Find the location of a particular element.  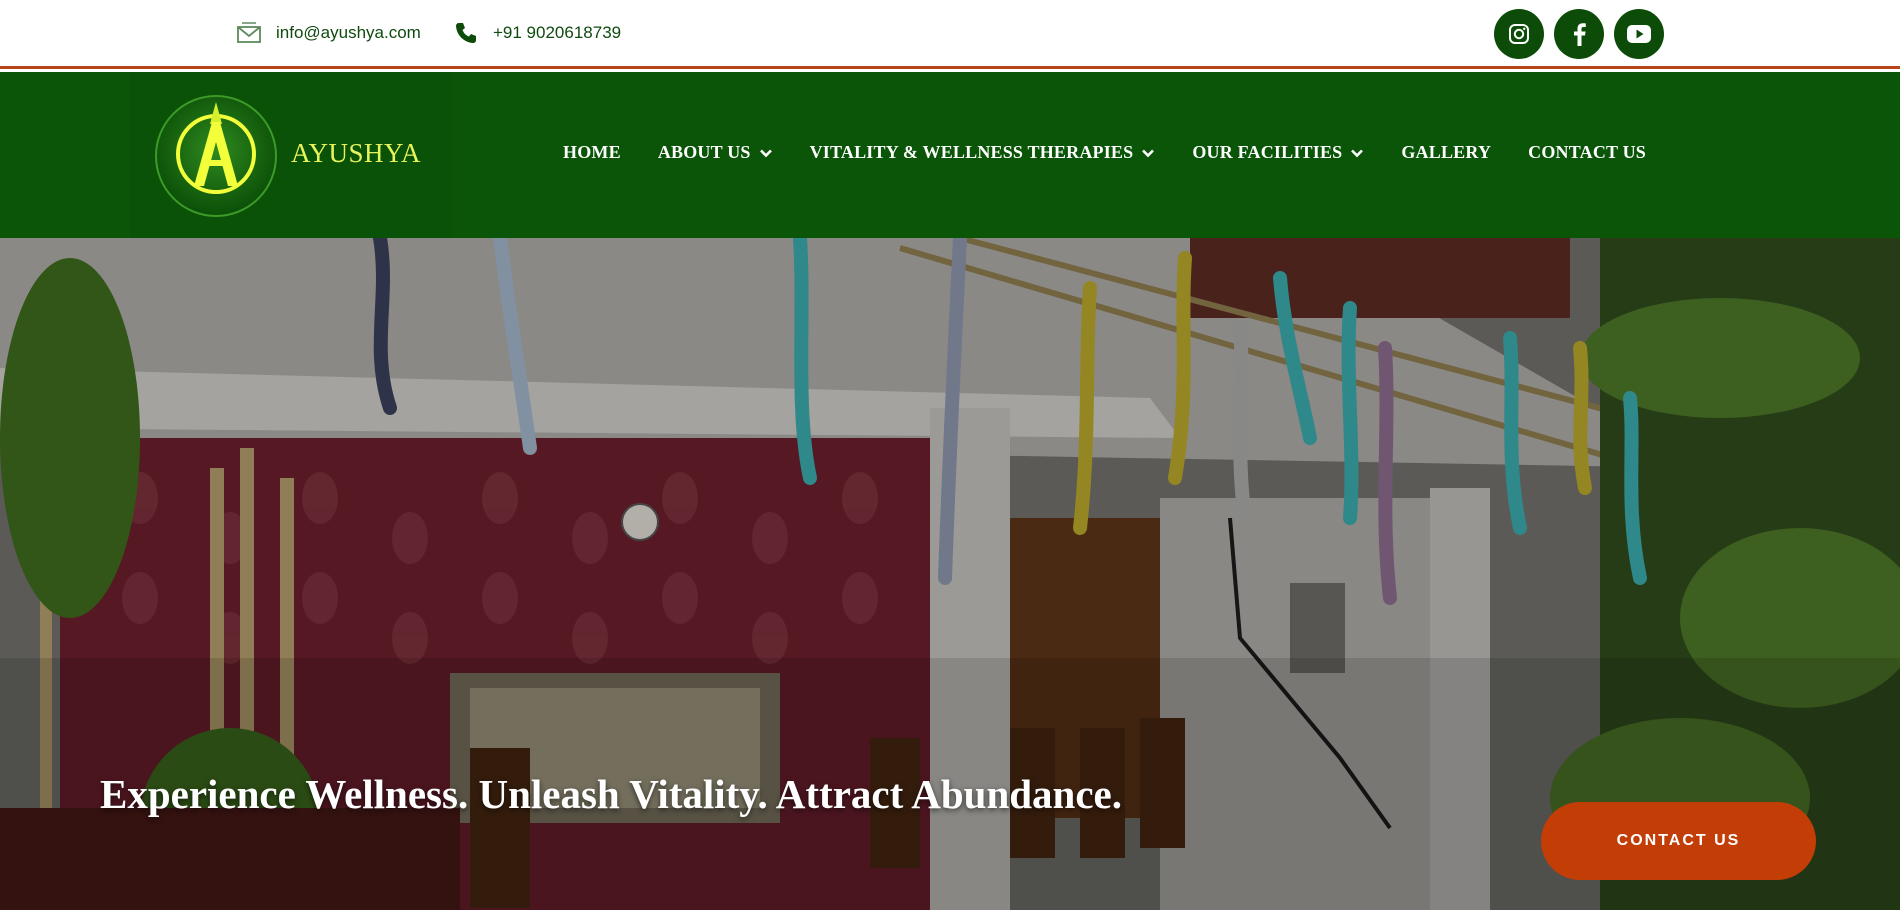

nav-home: HOME is located at coordinates (592, 152).